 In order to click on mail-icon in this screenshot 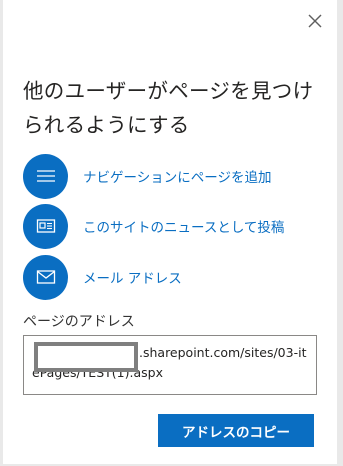, I will do `click(45, 277)`.